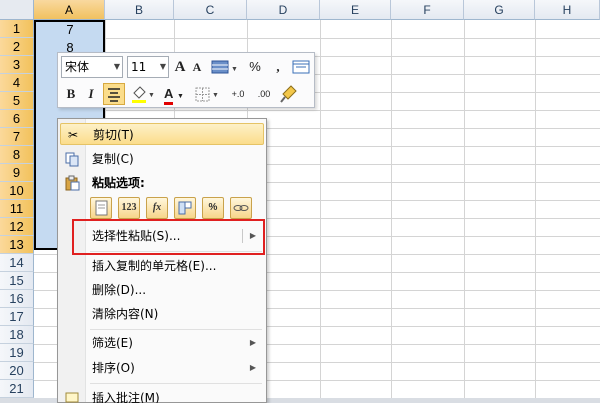 Image resolution: width=600 pixels, height=403 pixels. Describe the element at coordinates (17, 137) in the screenshot. I see `row-header-7: 7` at that location.